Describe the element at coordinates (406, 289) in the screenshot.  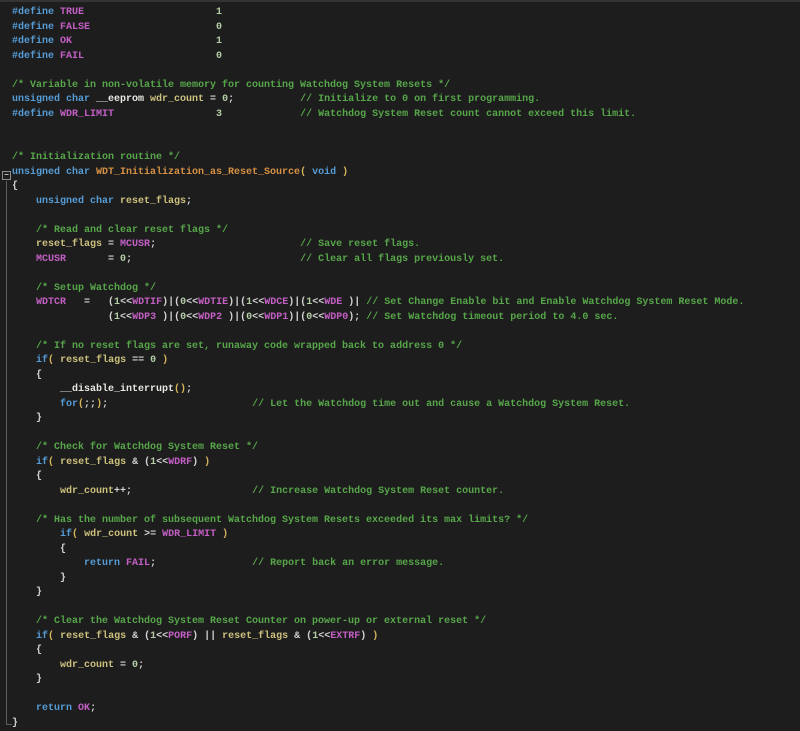
I see `code-line: /* Setup Watchdog */` at that location.